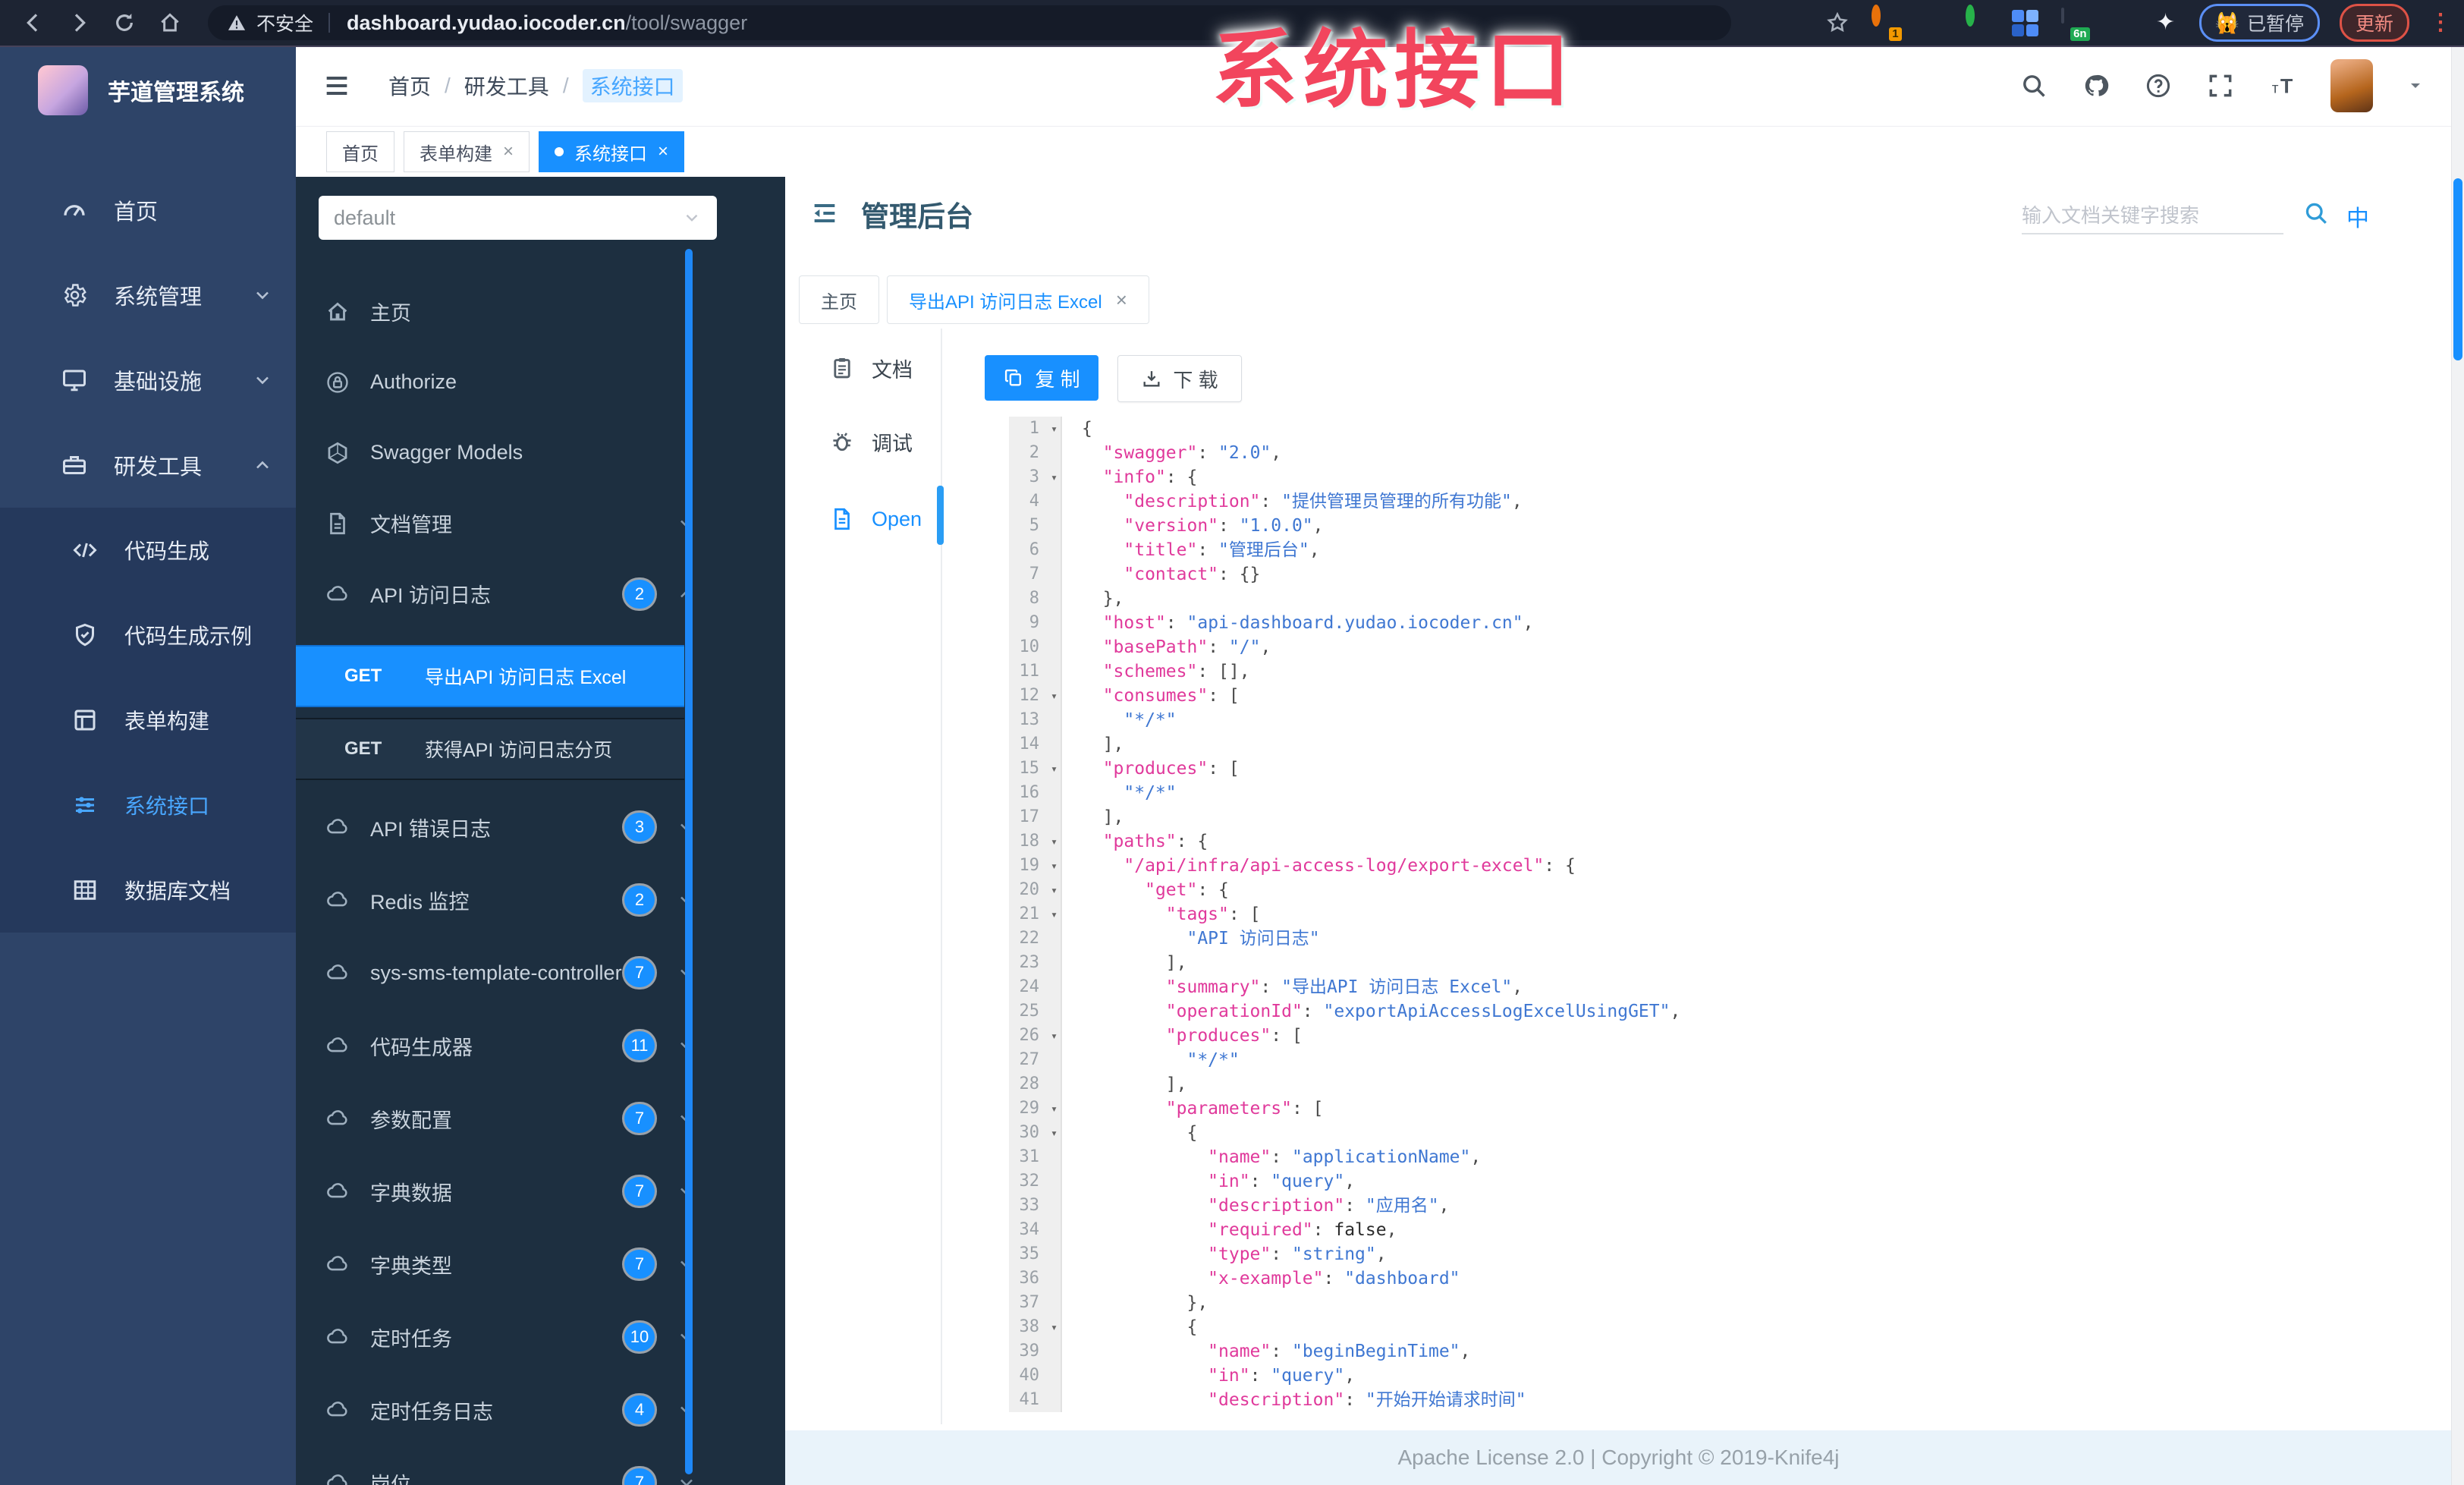 This screenshot has width=2464, height=1485. What do you see at coordinates (1035, 939) in the screenshot?
I see `line-number: 22` at bounding box center [1035, 939].